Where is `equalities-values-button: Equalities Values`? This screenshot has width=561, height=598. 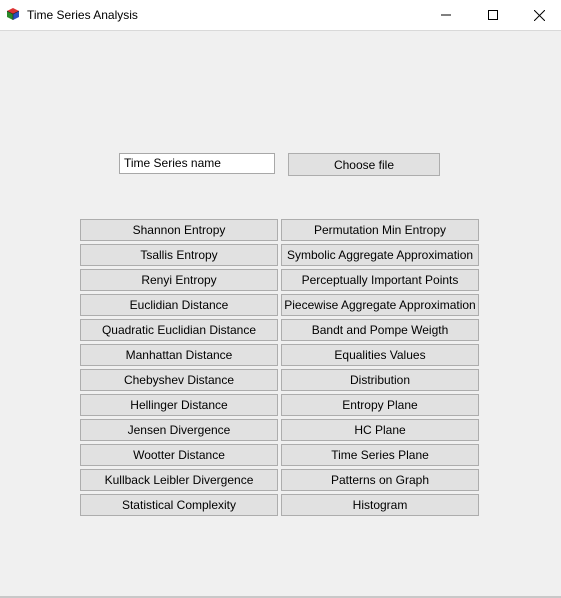
equalities-values-button: Equalities Values is located at coordinates (380, 355).